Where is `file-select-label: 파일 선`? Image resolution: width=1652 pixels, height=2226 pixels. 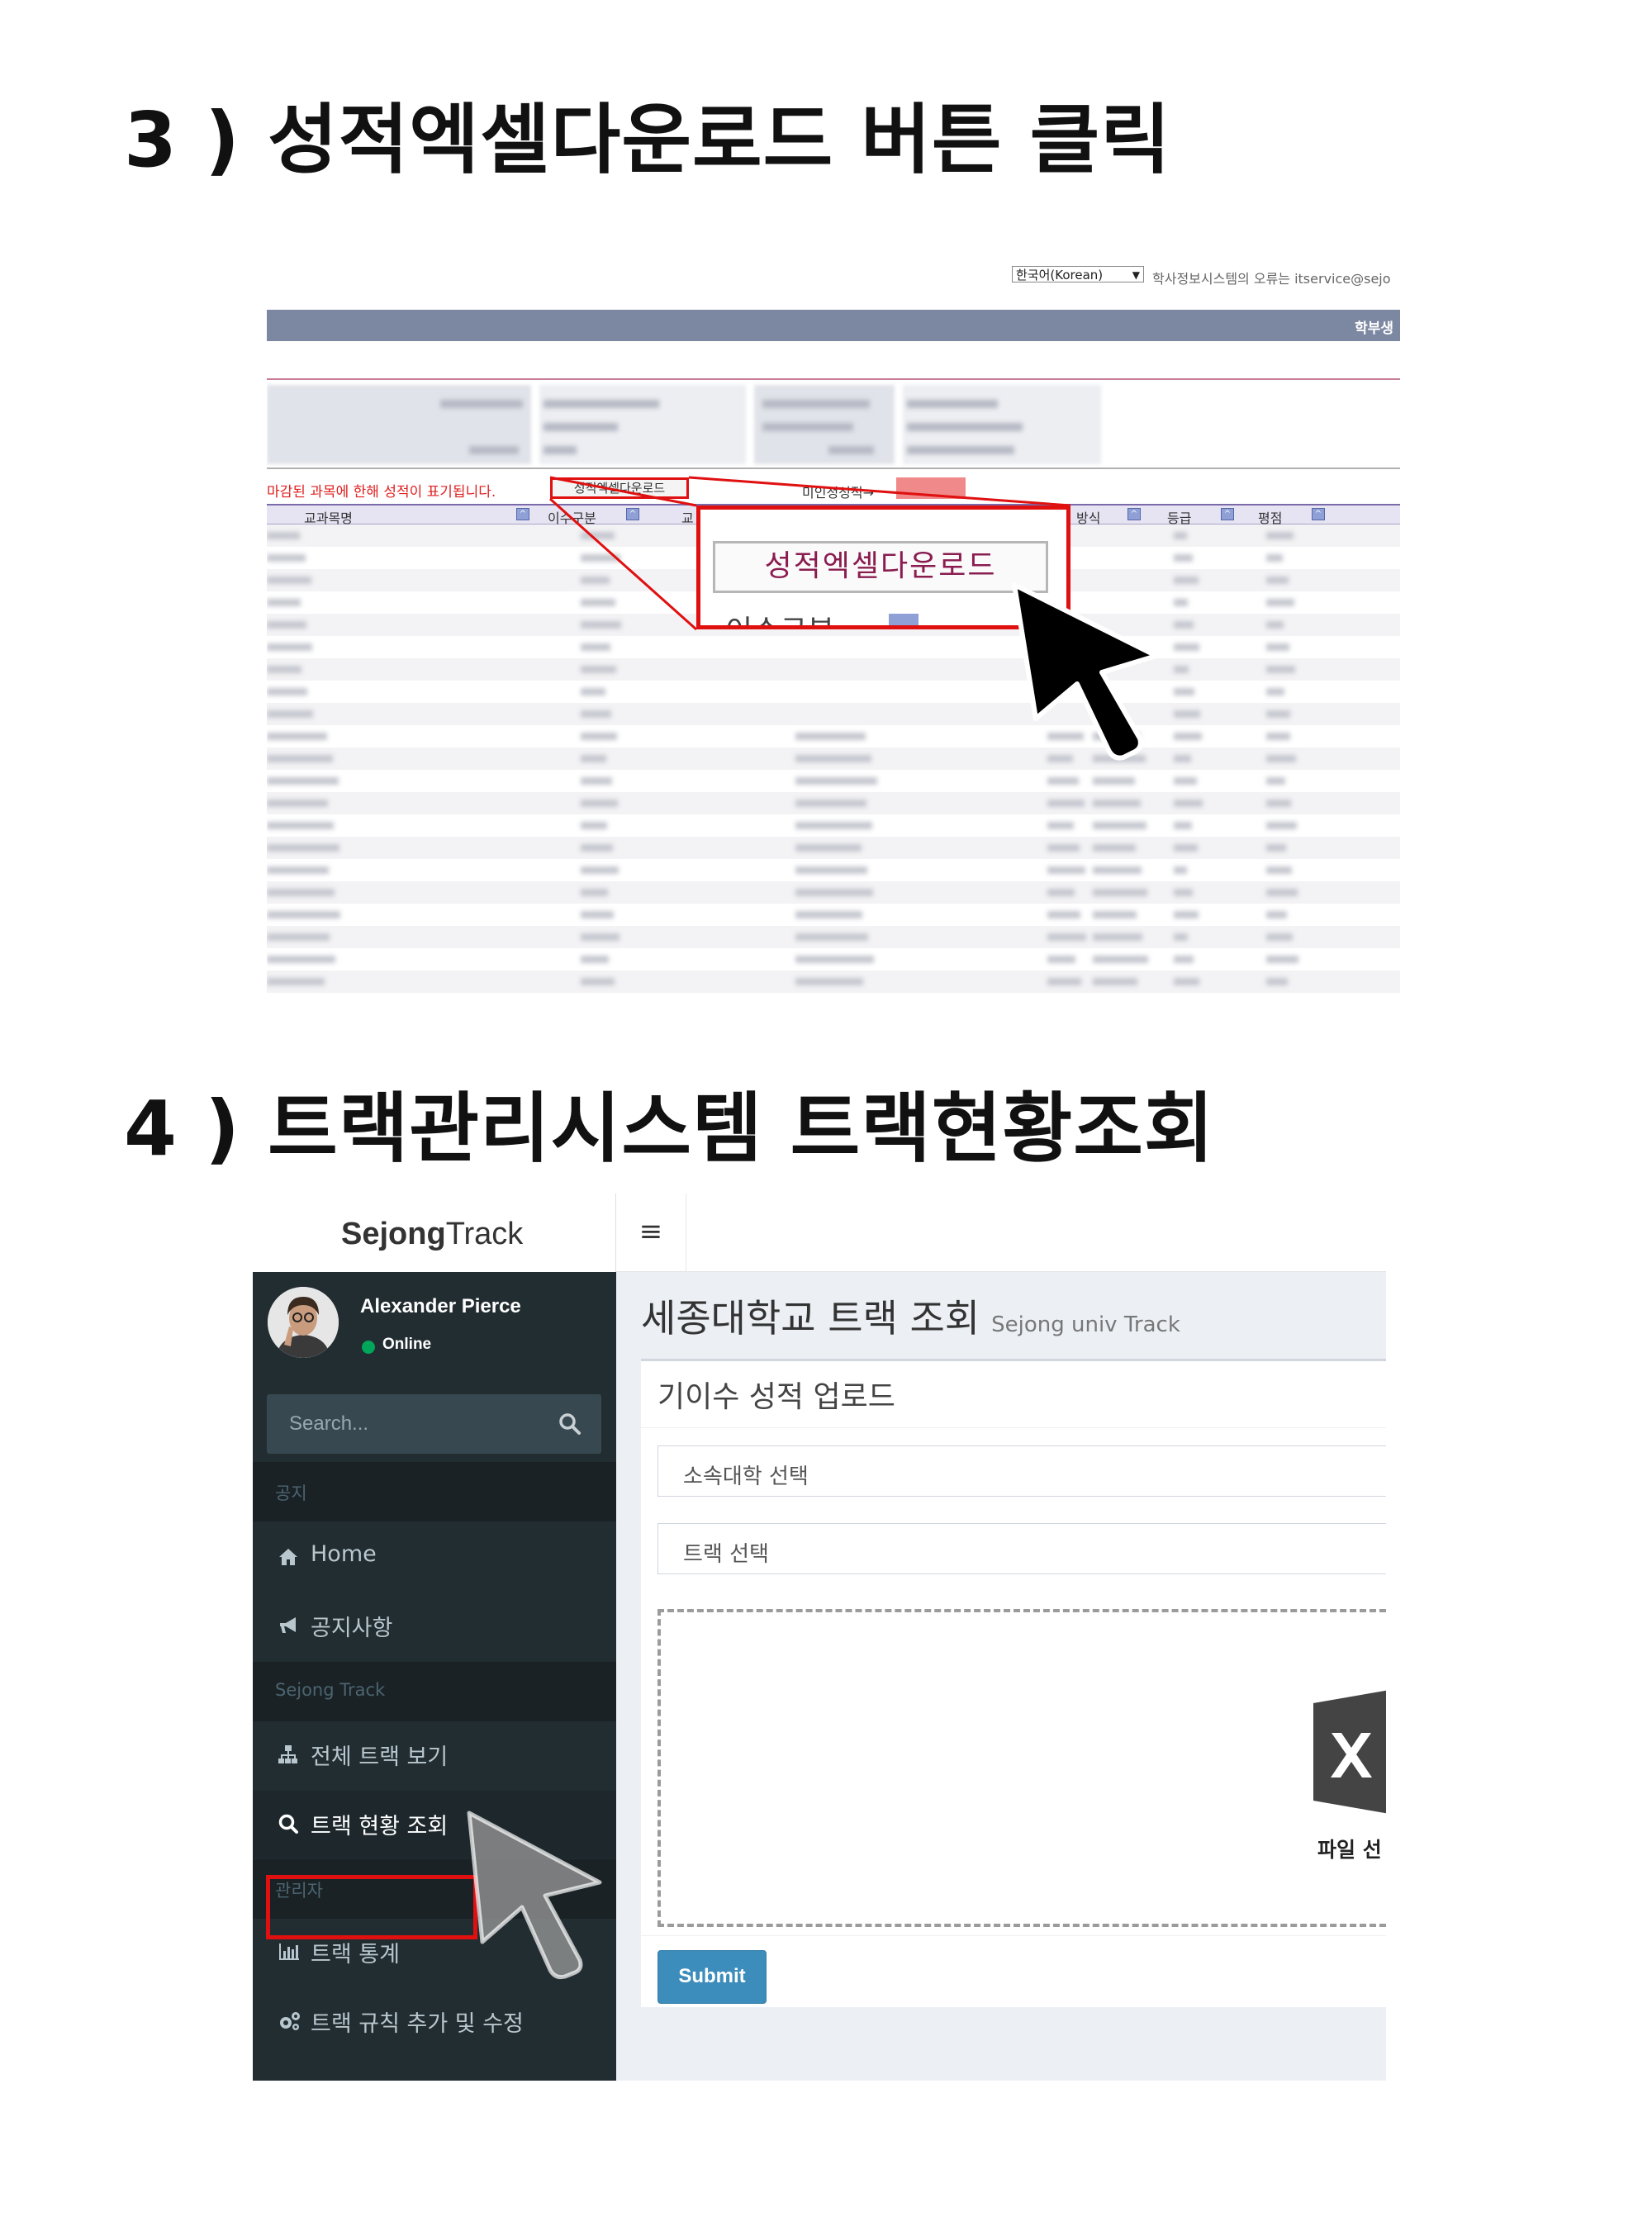
file-select-label: 파일 선 is located at coordinates (1349, 1849).